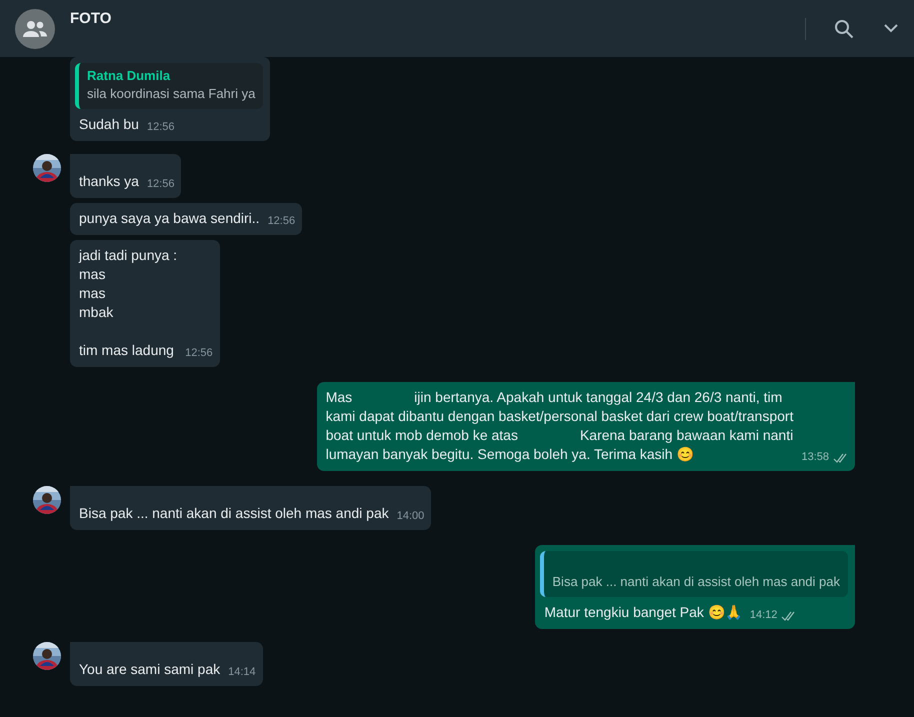 This screenshot has height=717, width=914. Describe the element at coordinates (643, 612) in the screenshot. I see `message-text: Matur tengkiu banget Pak 😊🙏` at that location.